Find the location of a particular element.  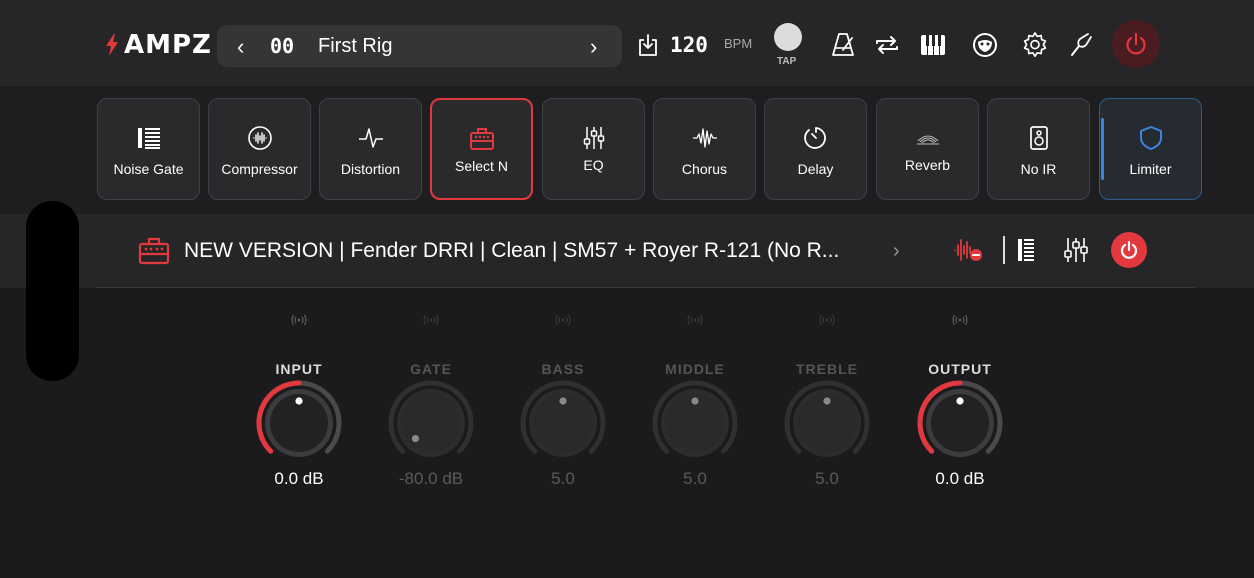

compressor-icon is located at coordinates (259, 138).